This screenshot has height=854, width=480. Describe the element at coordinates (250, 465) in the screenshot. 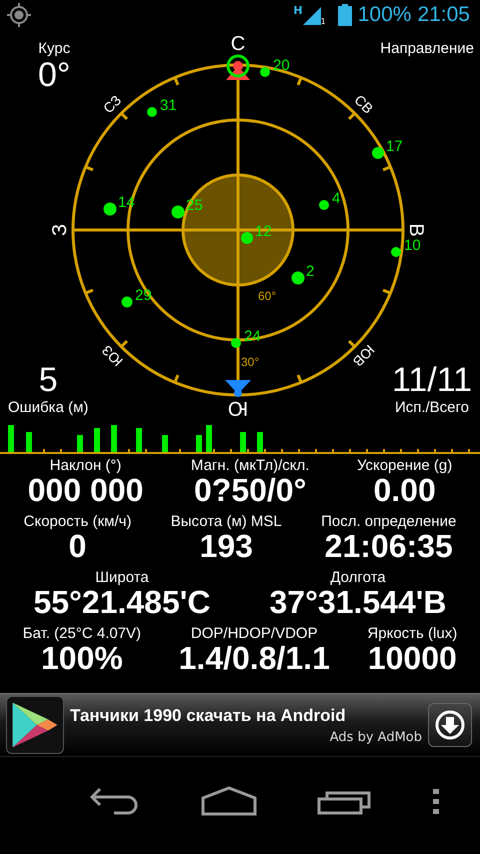

I see `reading-label: Магн. (мкТл)/скл.` at that location.